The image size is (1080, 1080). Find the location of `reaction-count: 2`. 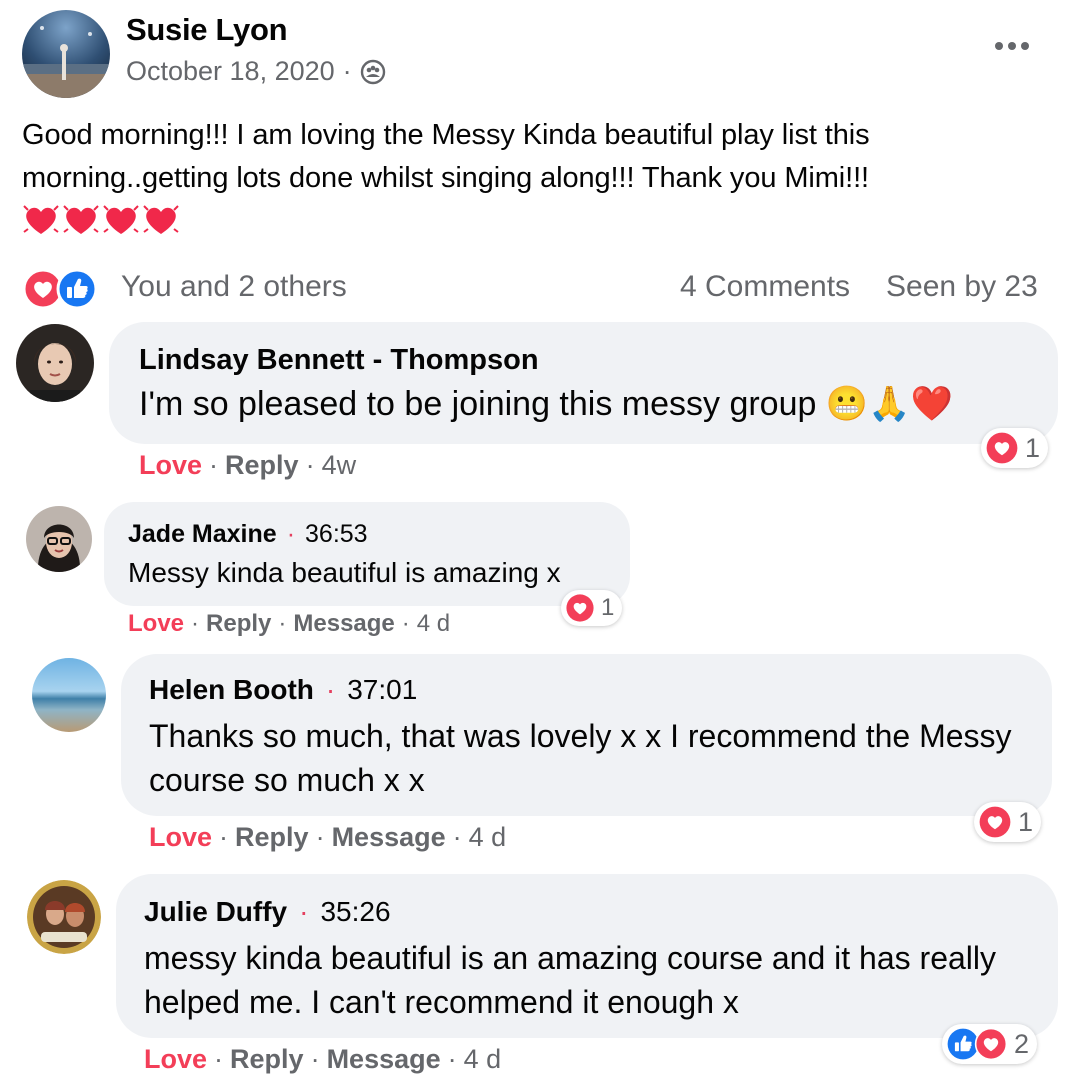

reaction-count: 2 is located at coordinates (1022, 1043).